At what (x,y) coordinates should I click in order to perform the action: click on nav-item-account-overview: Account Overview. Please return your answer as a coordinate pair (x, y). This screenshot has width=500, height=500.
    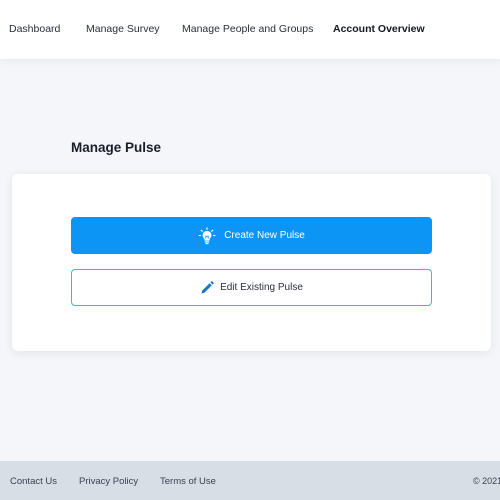
    Looking at the image, I should click on (379, 29).